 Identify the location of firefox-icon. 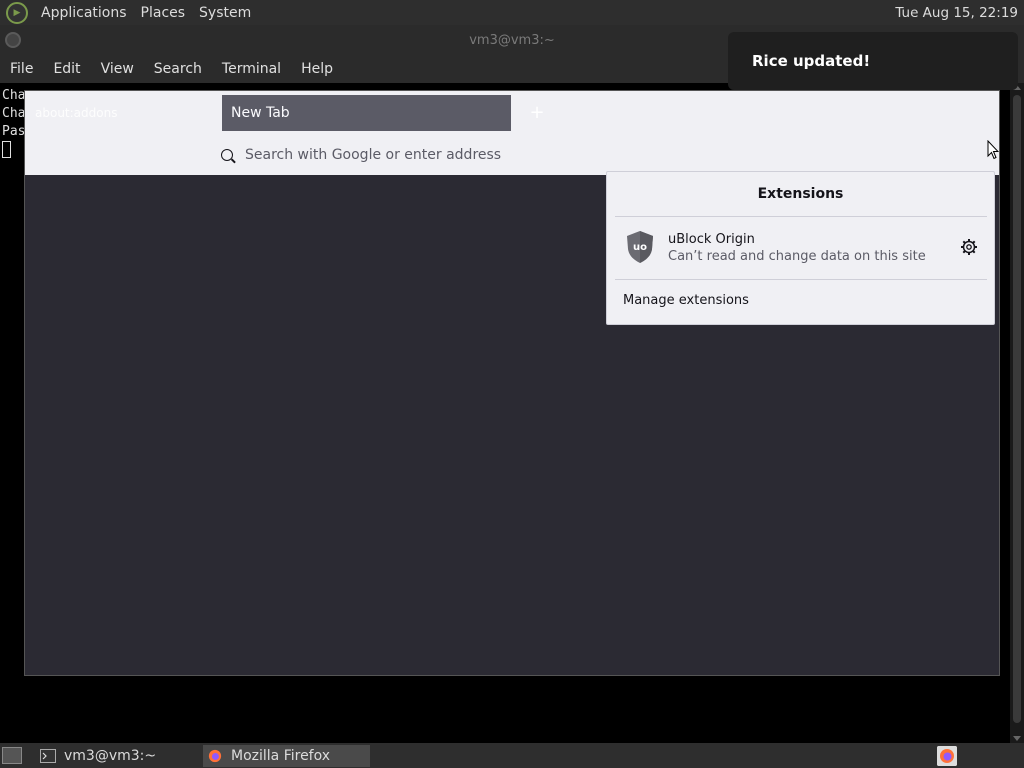
(215, 756).